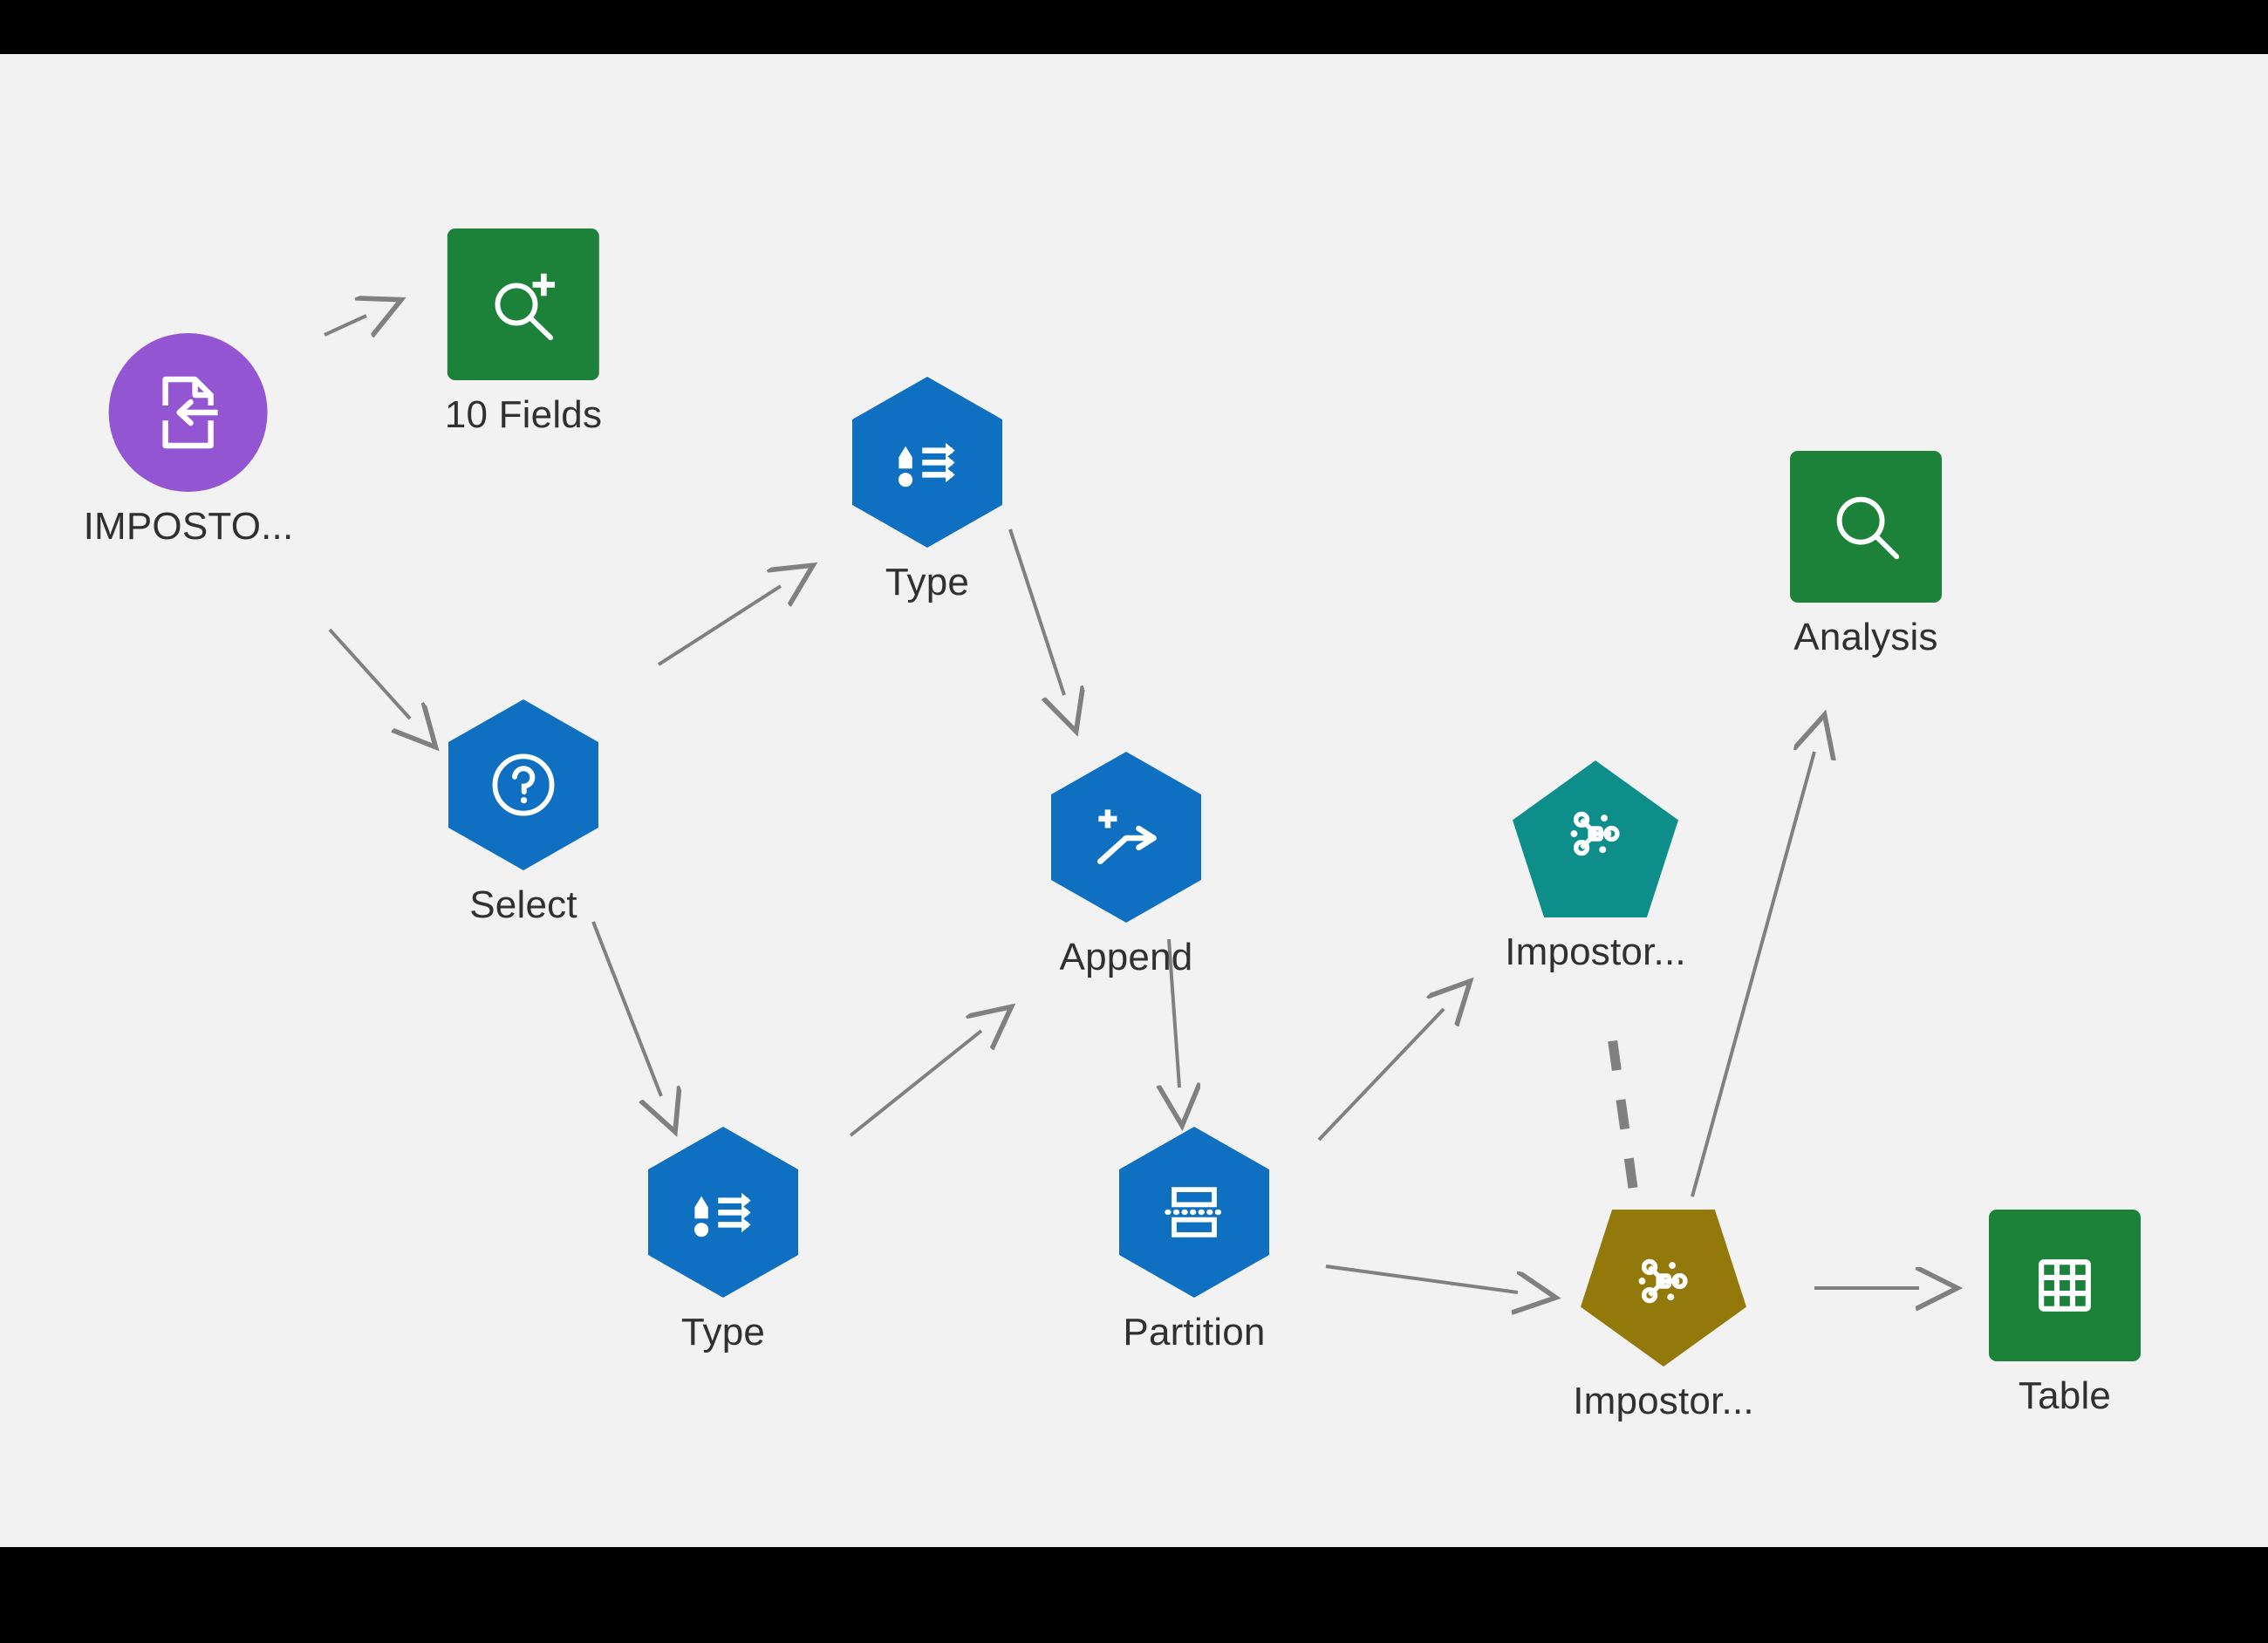  What do you see at coordinates (927, 582) in the screenshot?
I see `node-type-top-label: Type` at bounding box center [927, 582].